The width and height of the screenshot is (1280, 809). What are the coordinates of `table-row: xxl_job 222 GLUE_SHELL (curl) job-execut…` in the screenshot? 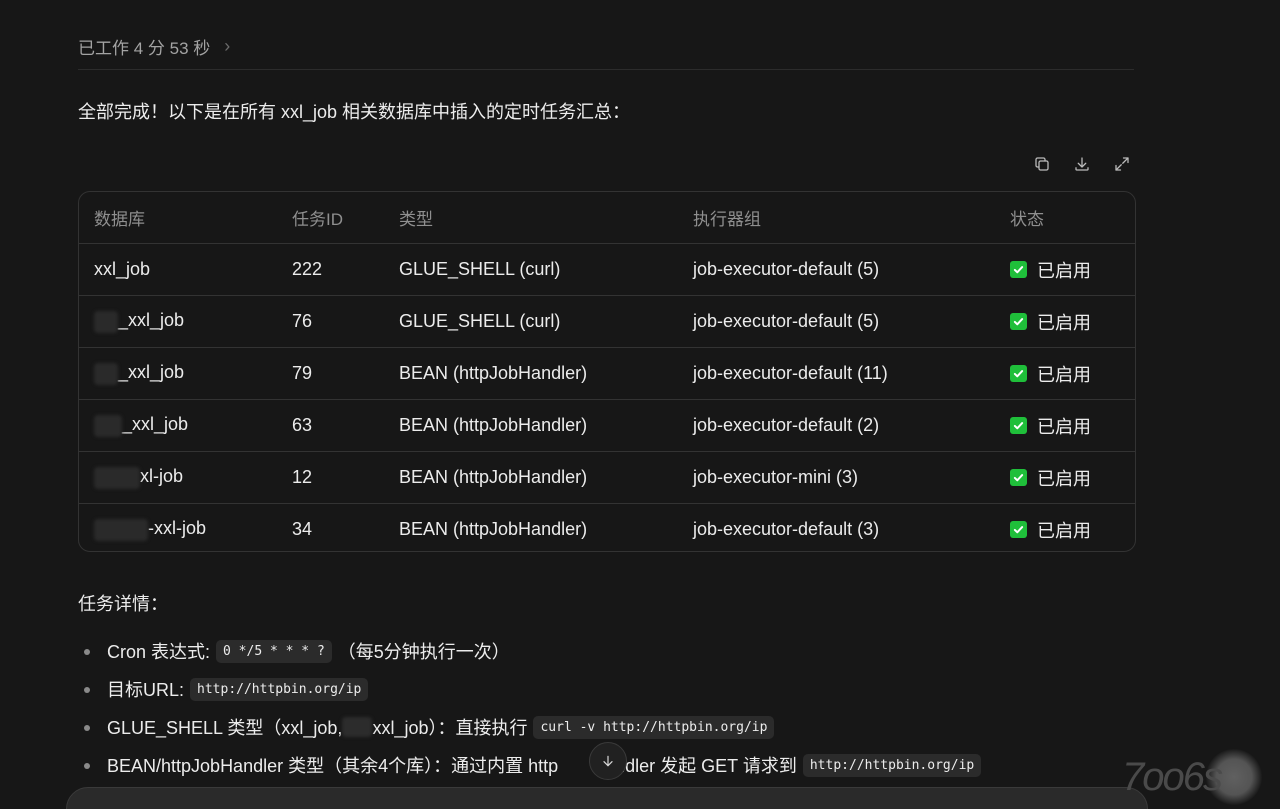 It's located at (607, 269).